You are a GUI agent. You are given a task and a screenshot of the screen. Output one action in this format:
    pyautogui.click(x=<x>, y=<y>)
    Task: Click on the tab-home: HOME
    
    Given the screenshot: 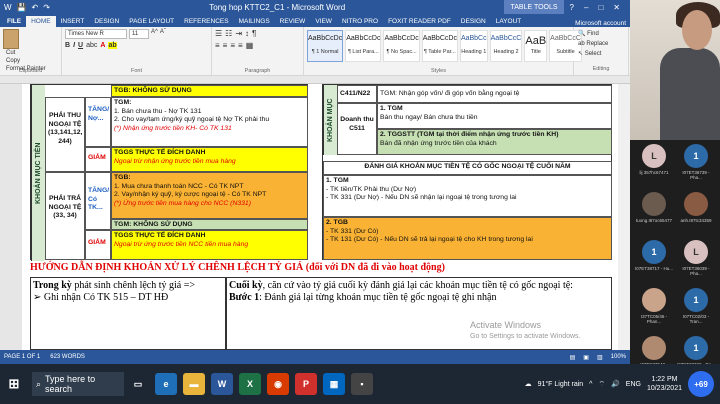 What is the action you would take?
    pyautogui.click(x=41, y=21)
    